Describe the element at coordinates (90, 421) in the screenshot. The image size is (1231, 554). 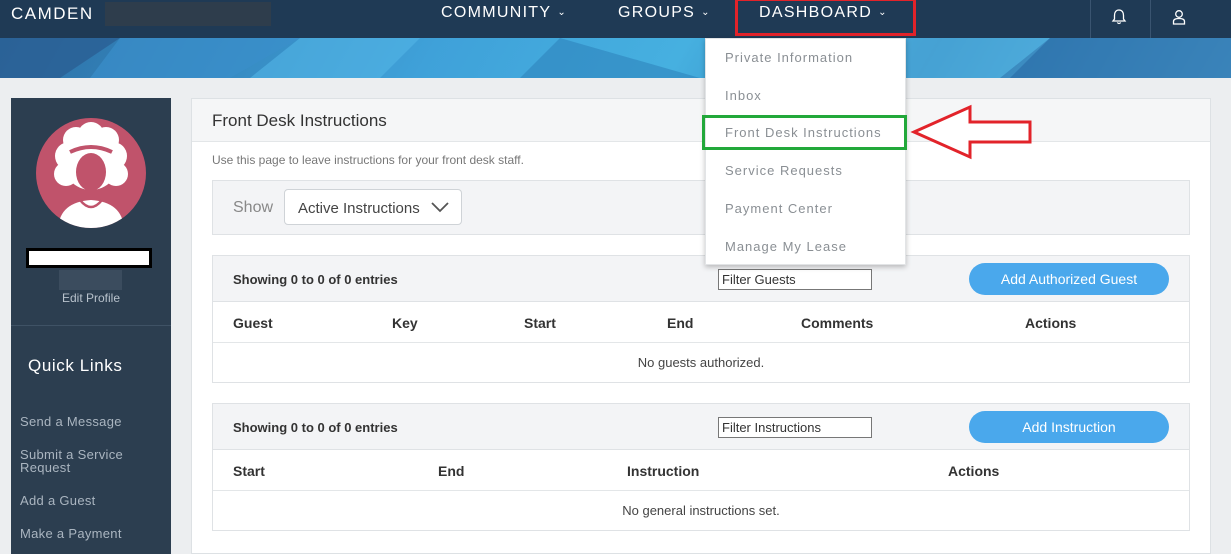
I see `quick-link-send-message: Send a Message` at that location.